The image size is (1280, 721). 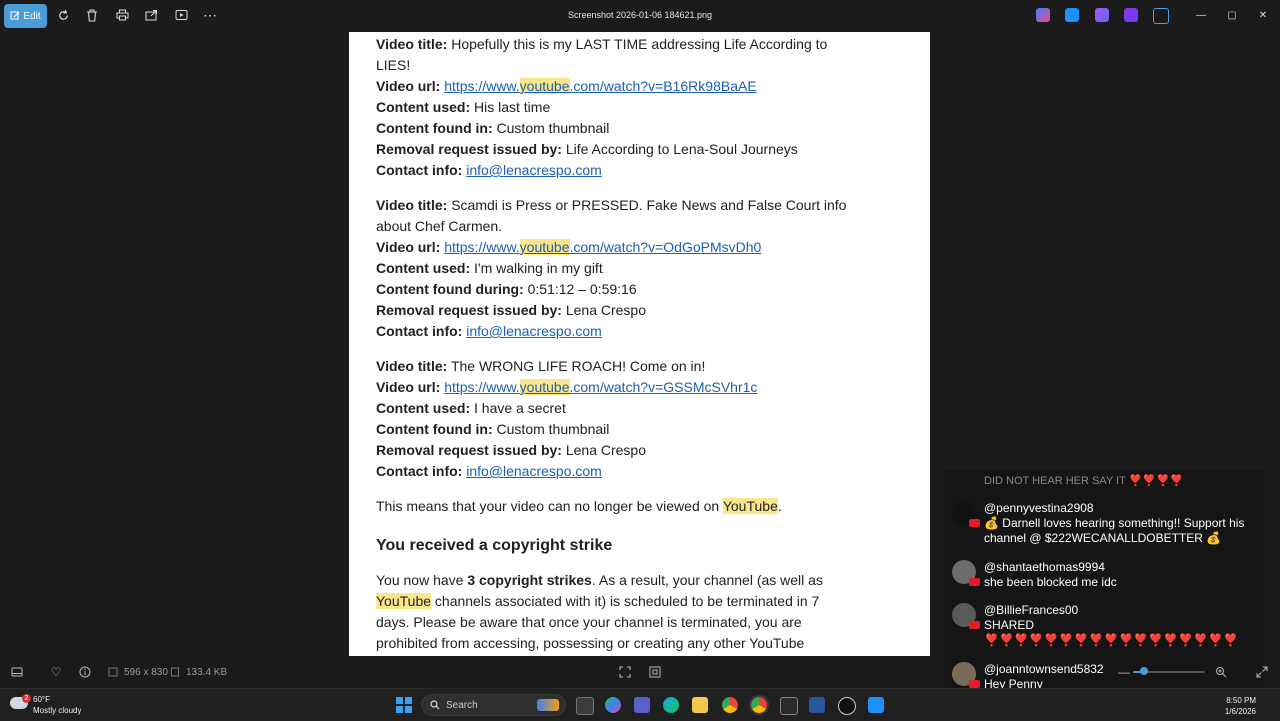 I want to click on rotate-icon, so click(x=63, y=15).